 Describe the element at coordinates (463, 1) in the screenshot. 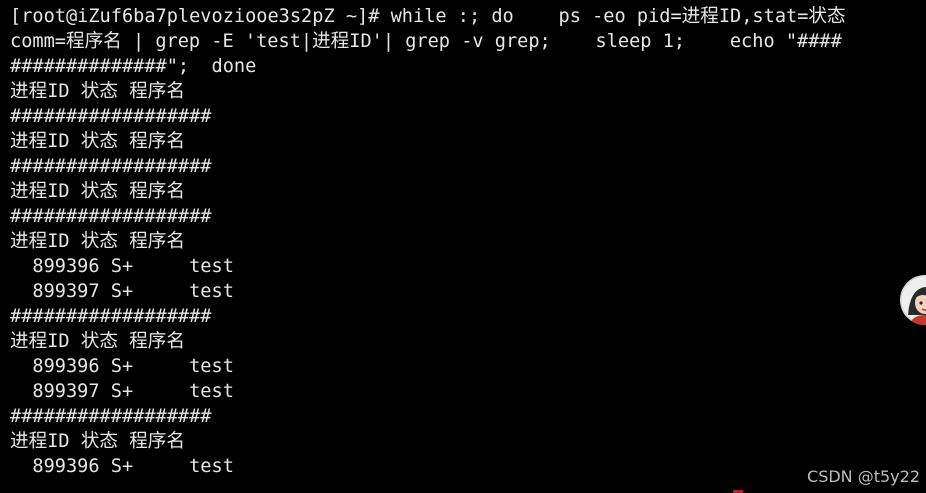

I see `scrollback-edge` at that location.